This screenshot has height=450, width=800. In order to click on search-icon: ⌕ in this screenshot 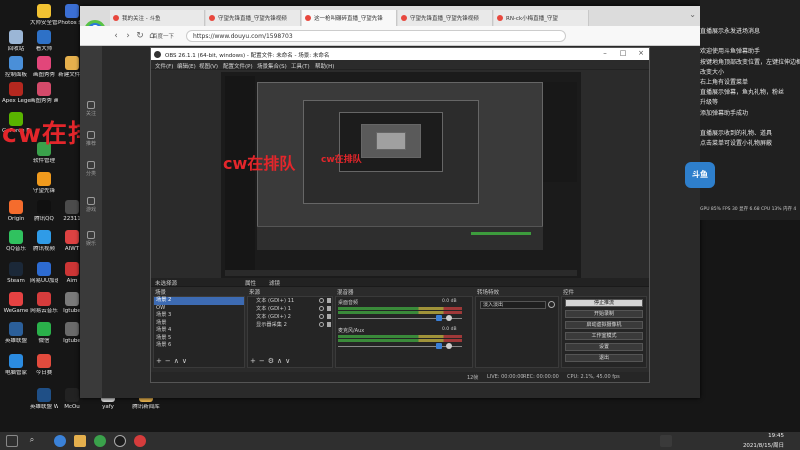, I will do `click(32, 441)`.